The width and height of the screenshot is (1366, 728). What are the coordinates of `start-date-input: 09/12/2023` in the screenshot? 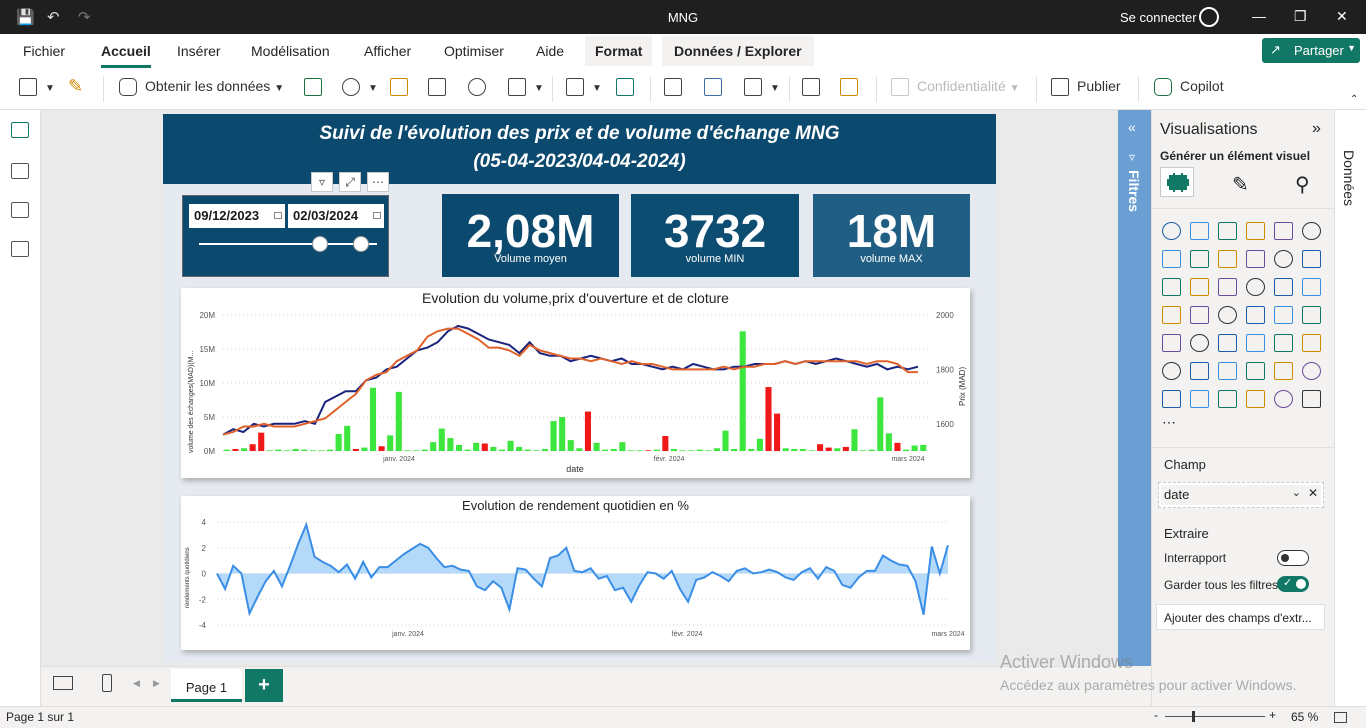 It's located at (237, 216).